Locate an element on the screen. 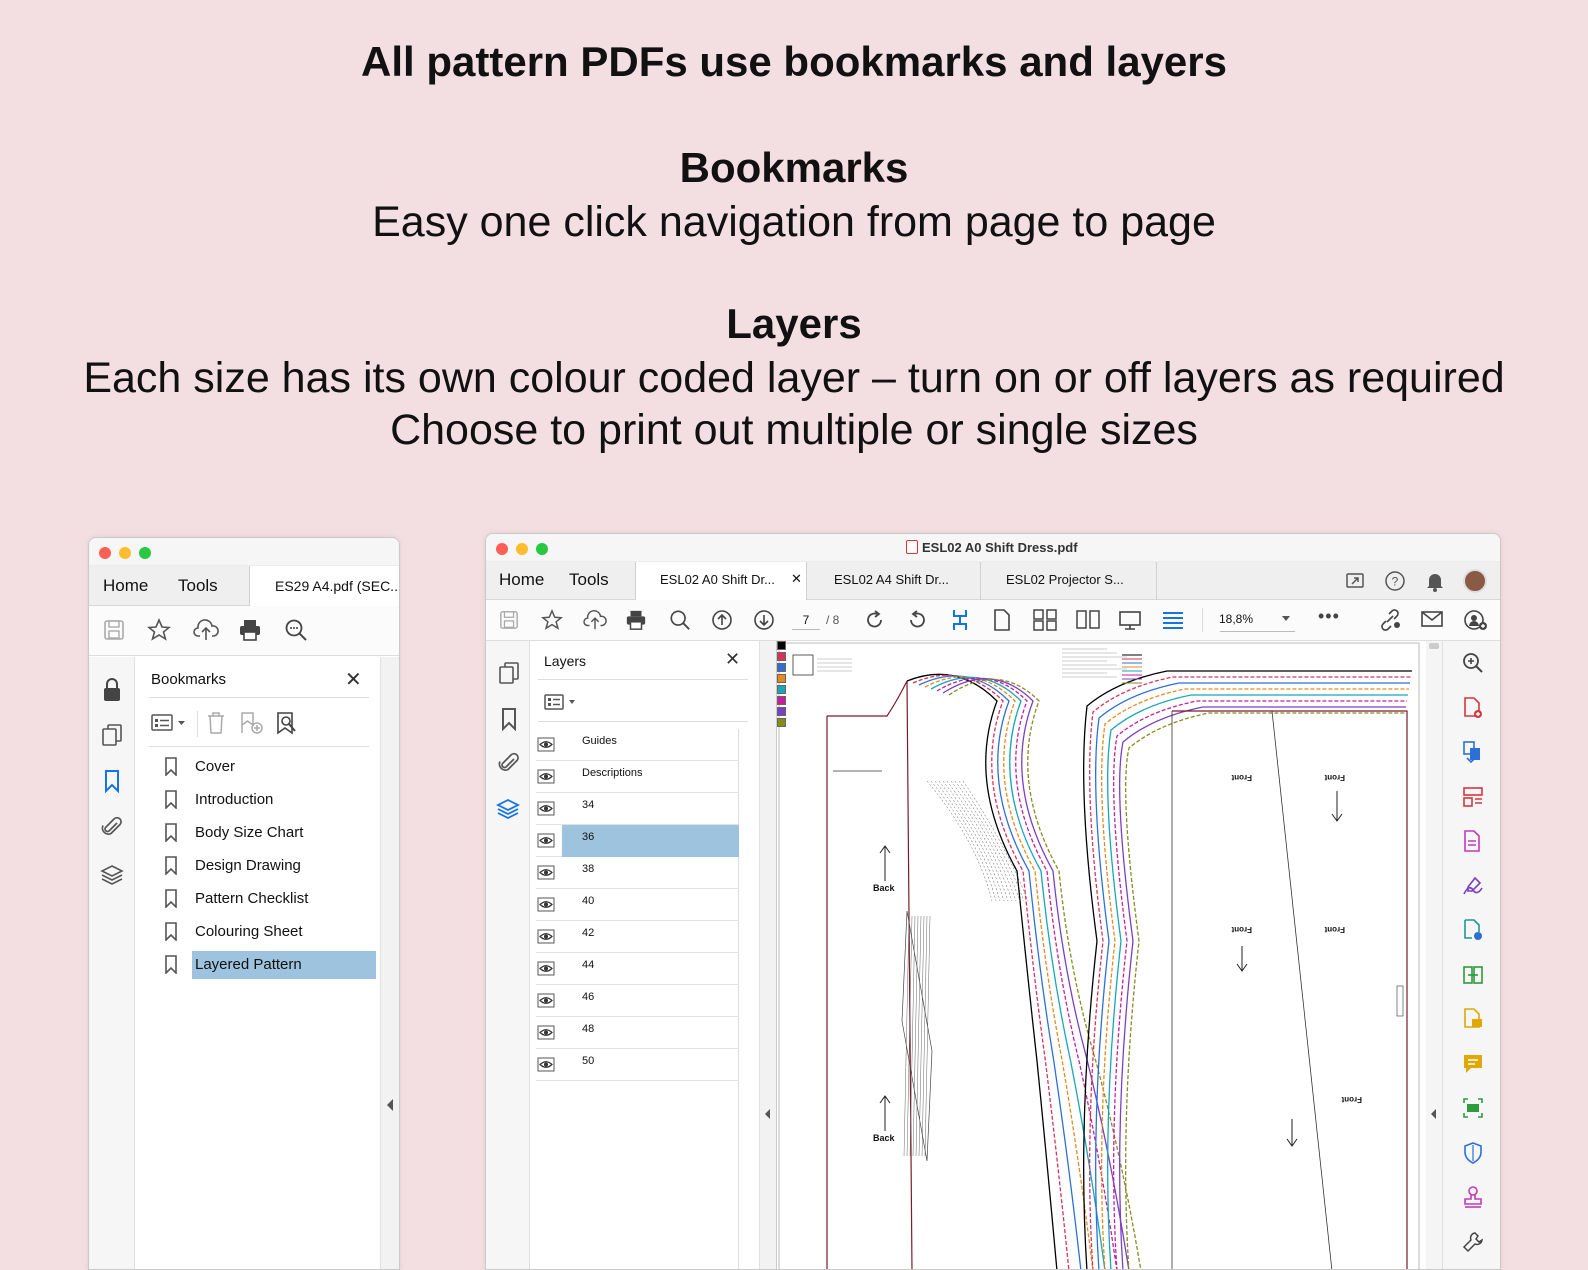  expand-tools-arrow-icon is located at coordinates (1433, 1114).